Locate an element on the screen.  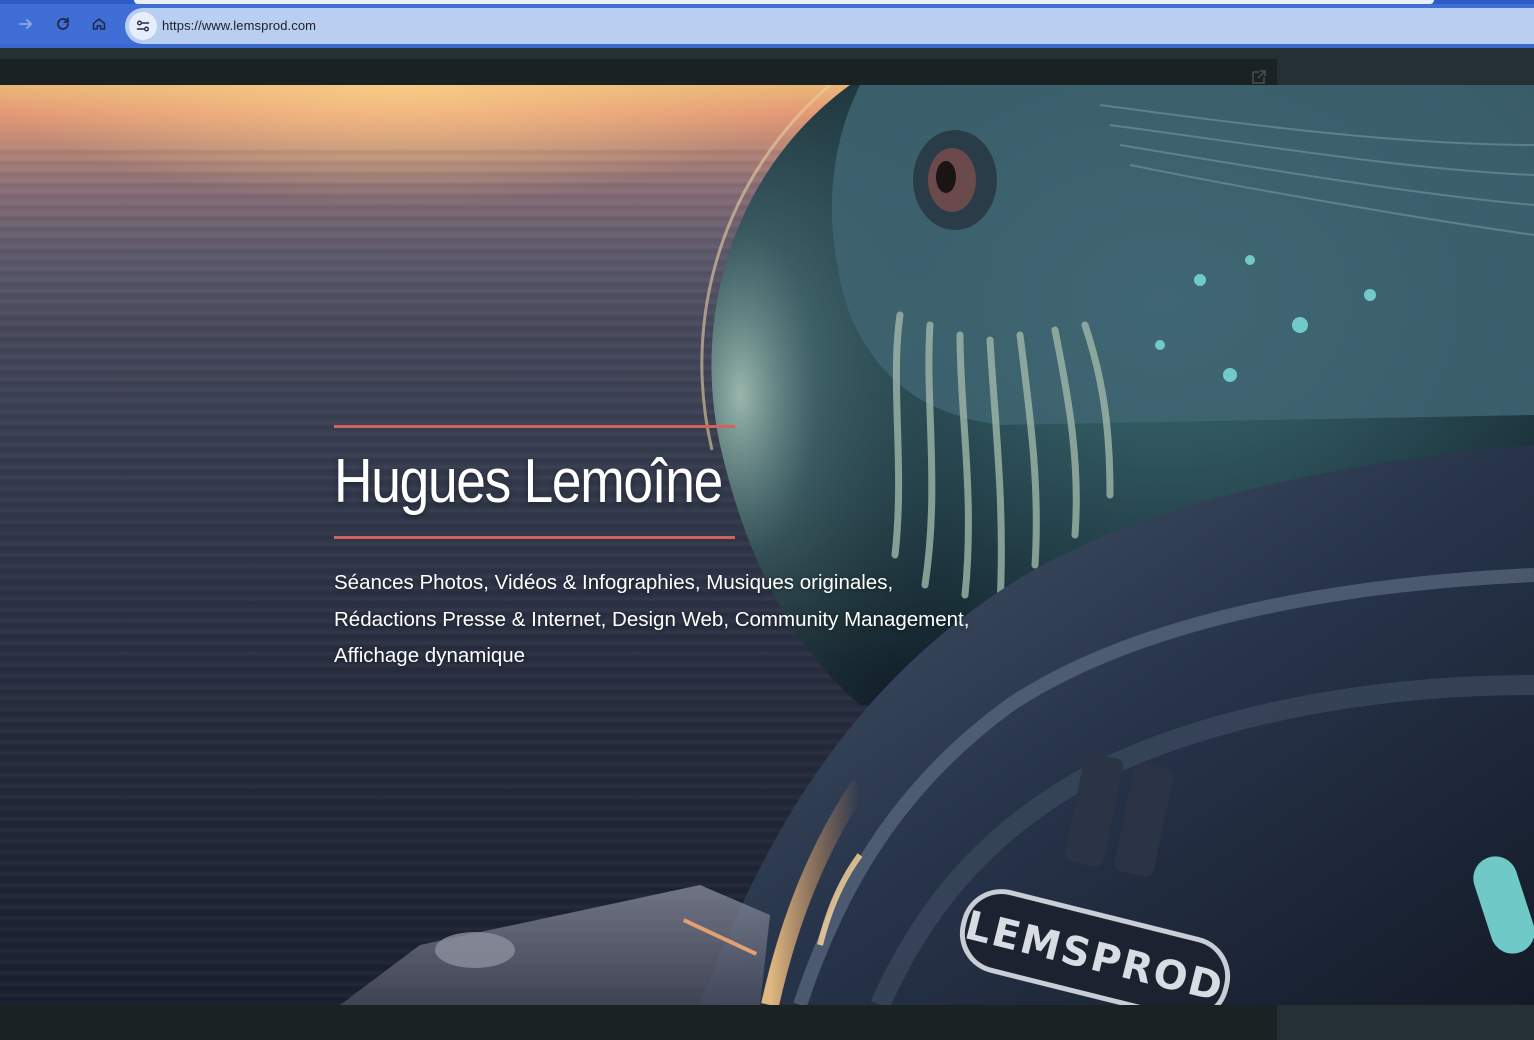
arrow-right-icon is located at coordinates (25, 24).